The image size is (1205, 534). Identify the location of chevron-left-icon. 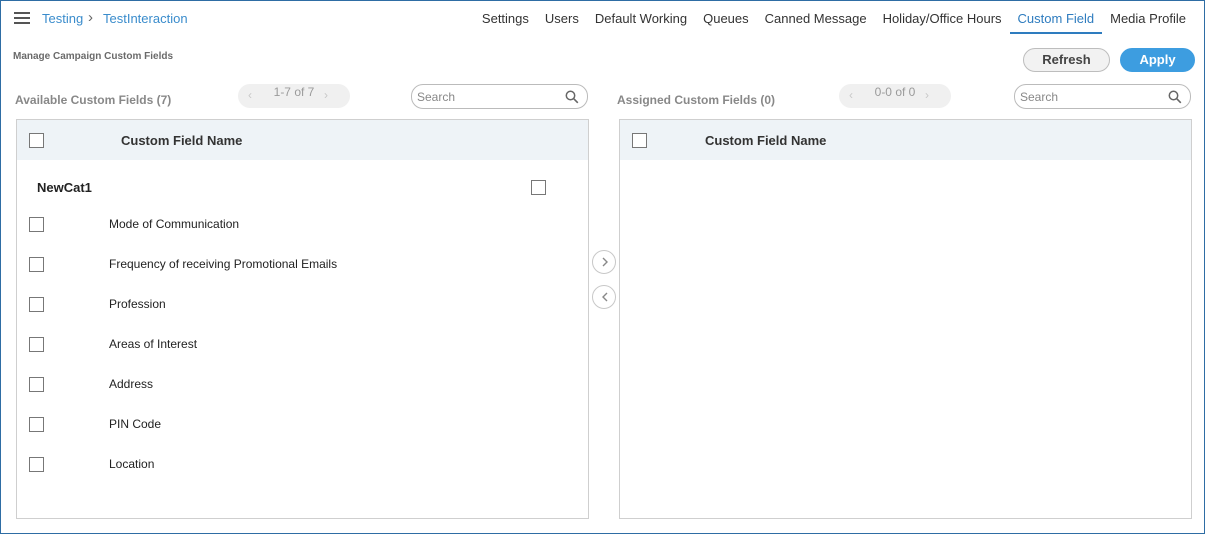
(605, 297).